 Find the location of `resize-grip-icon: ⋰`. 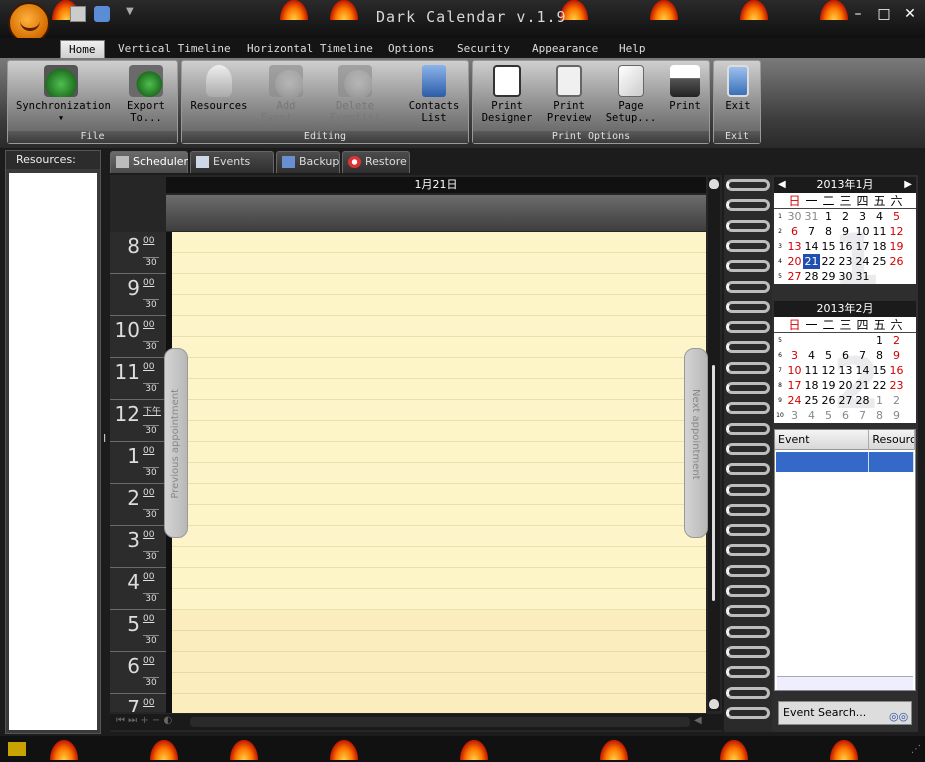

resize-grip-icon: ⋰ is located at coordinates (916, 749).